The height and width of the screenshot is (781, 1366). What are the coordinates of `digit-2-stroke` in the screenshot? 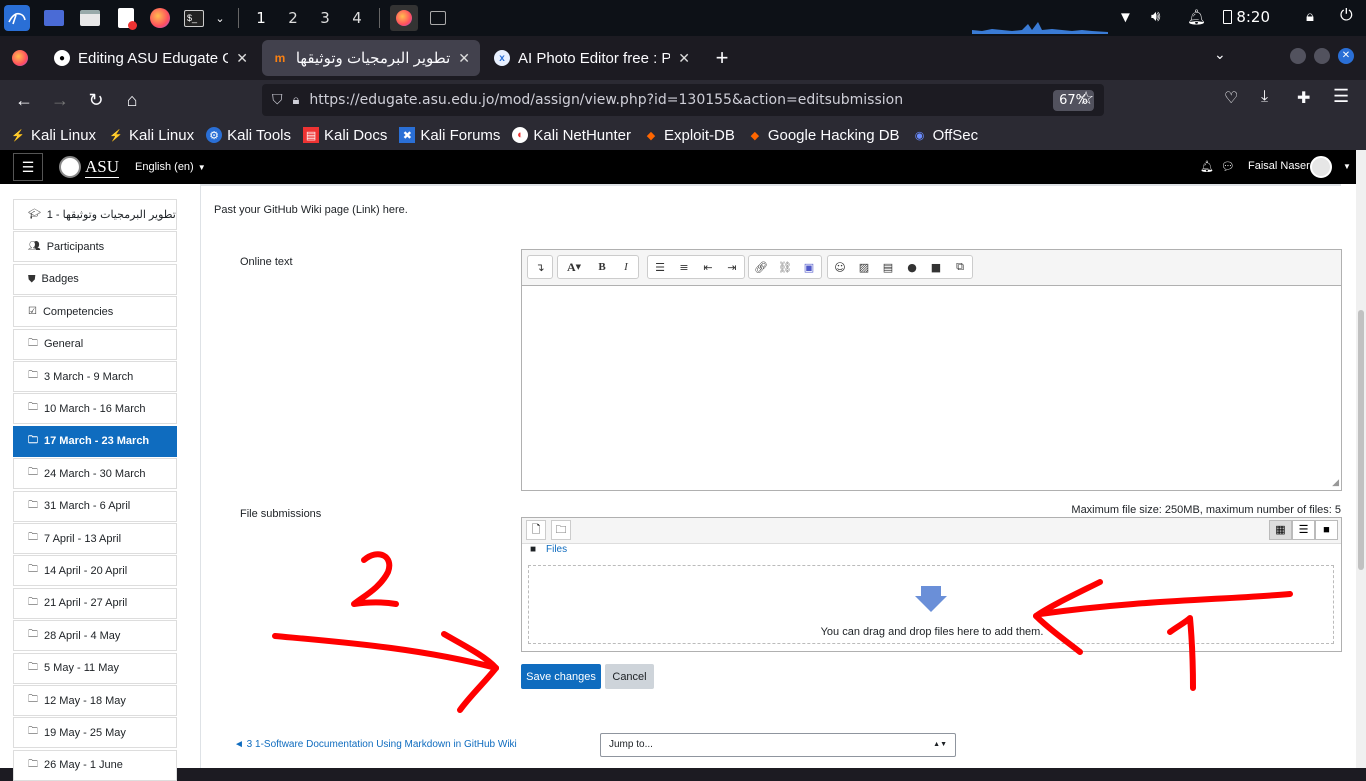 It's located at (375, 579).